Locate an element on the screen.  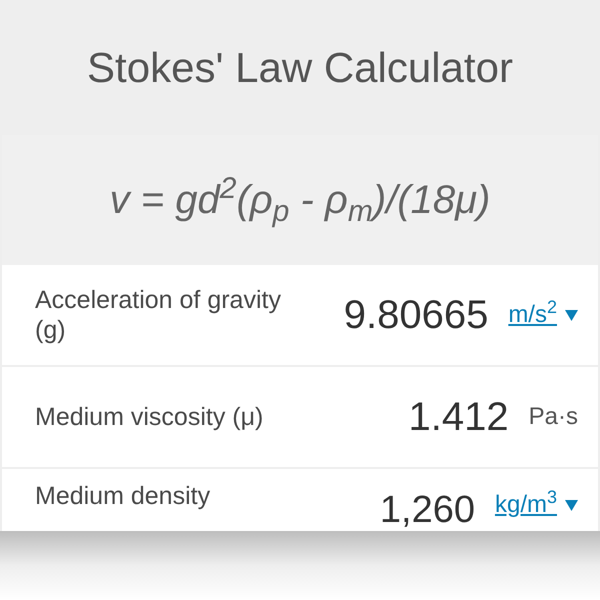
field-label: Medium viscosity (μ) is located at coordinates (149, 417).